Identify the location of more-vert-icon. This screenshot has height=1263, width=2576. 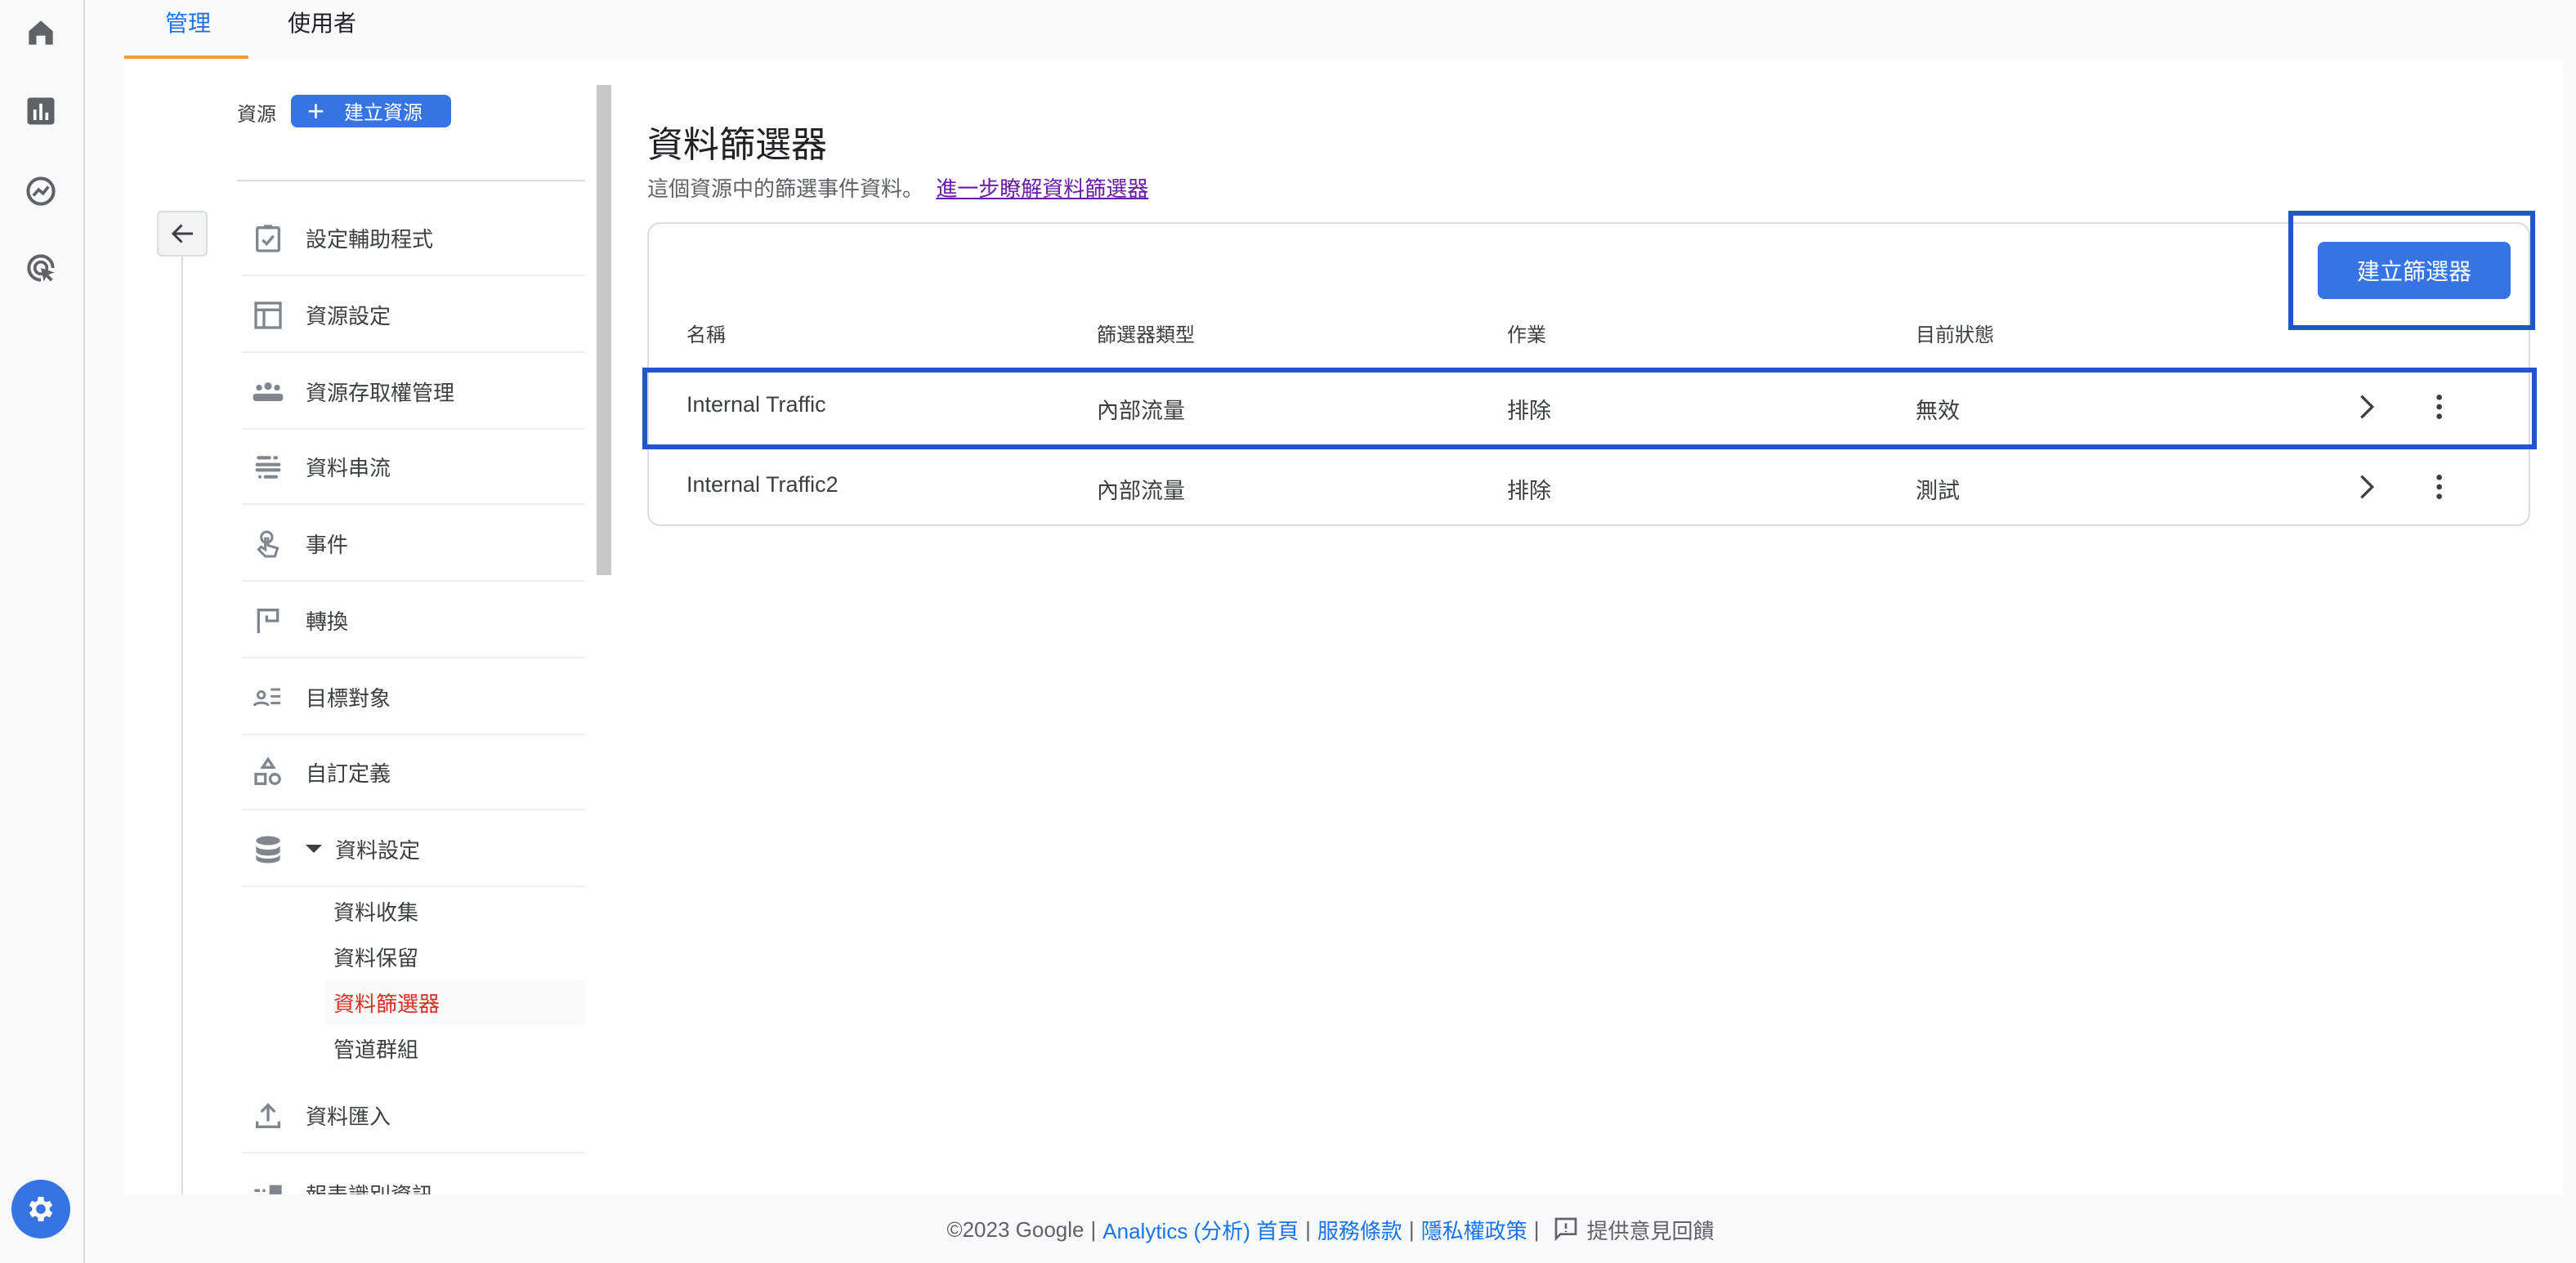
(2442, 489).